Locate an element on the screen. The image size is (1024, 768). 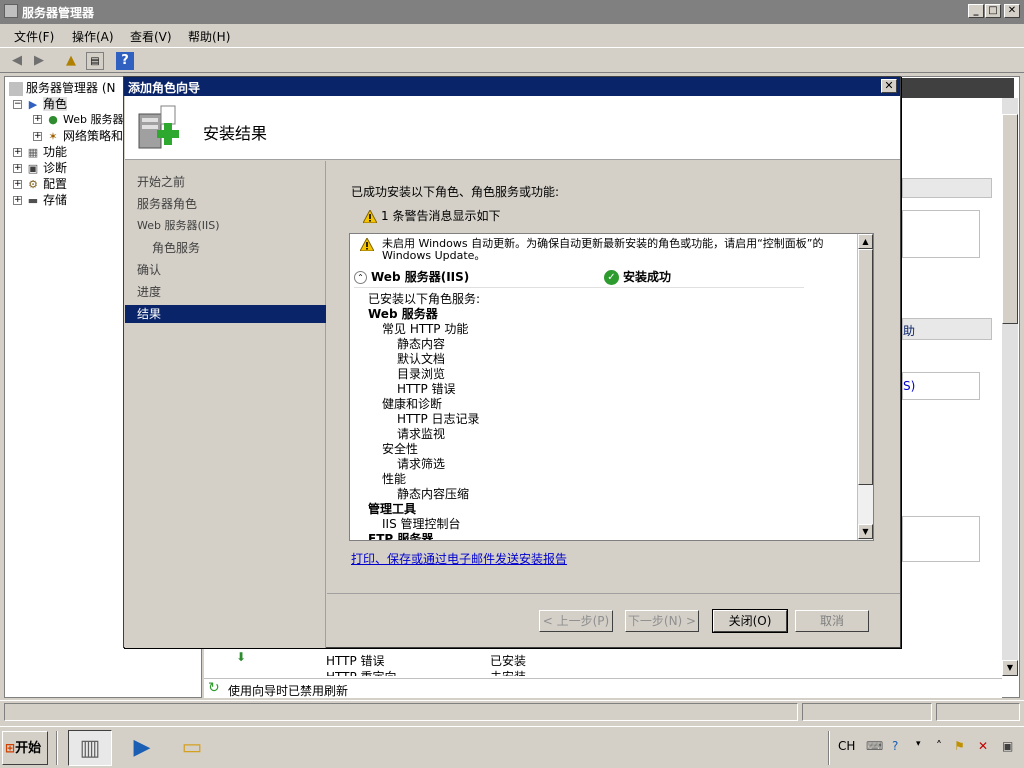
menu-file: 文件(F) is located at coordinates (34, 36).